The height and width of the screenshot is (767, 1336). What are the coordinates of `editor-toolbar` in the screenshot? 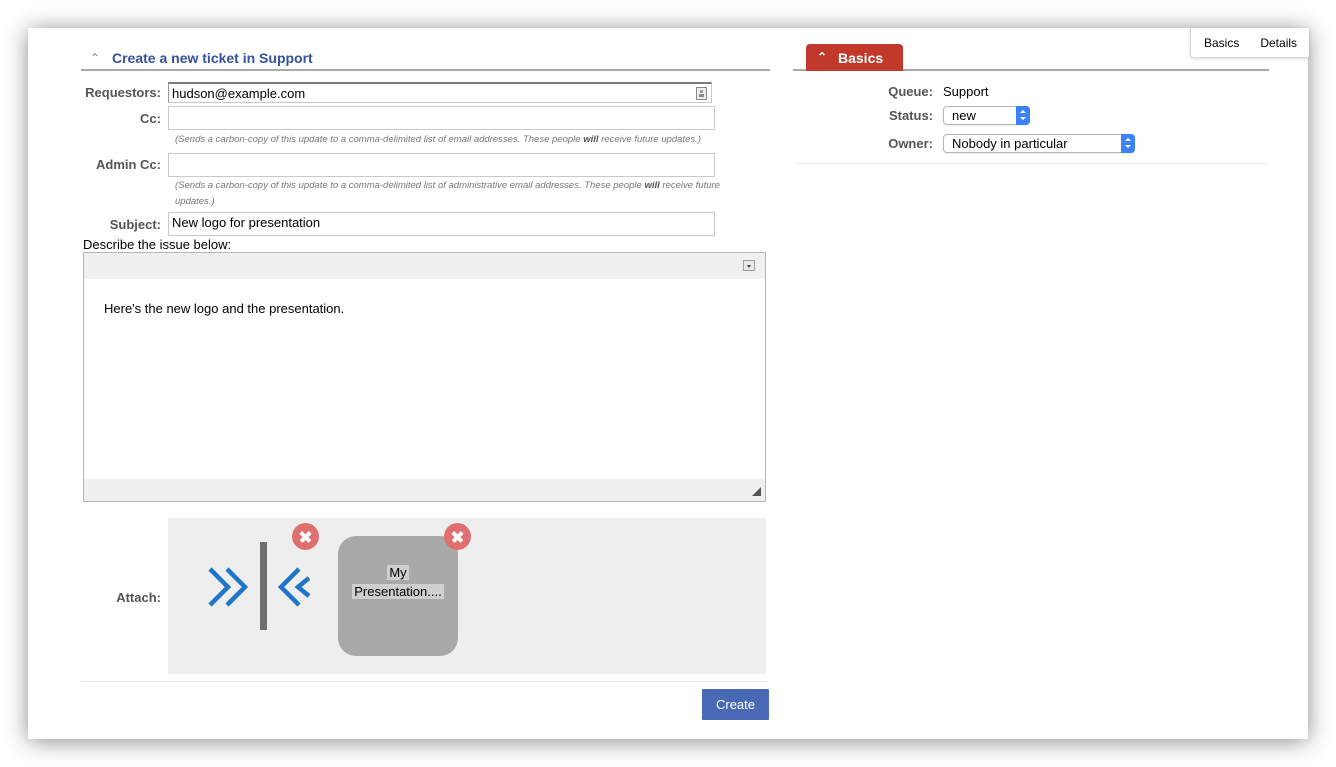 It's located at (424, 266).